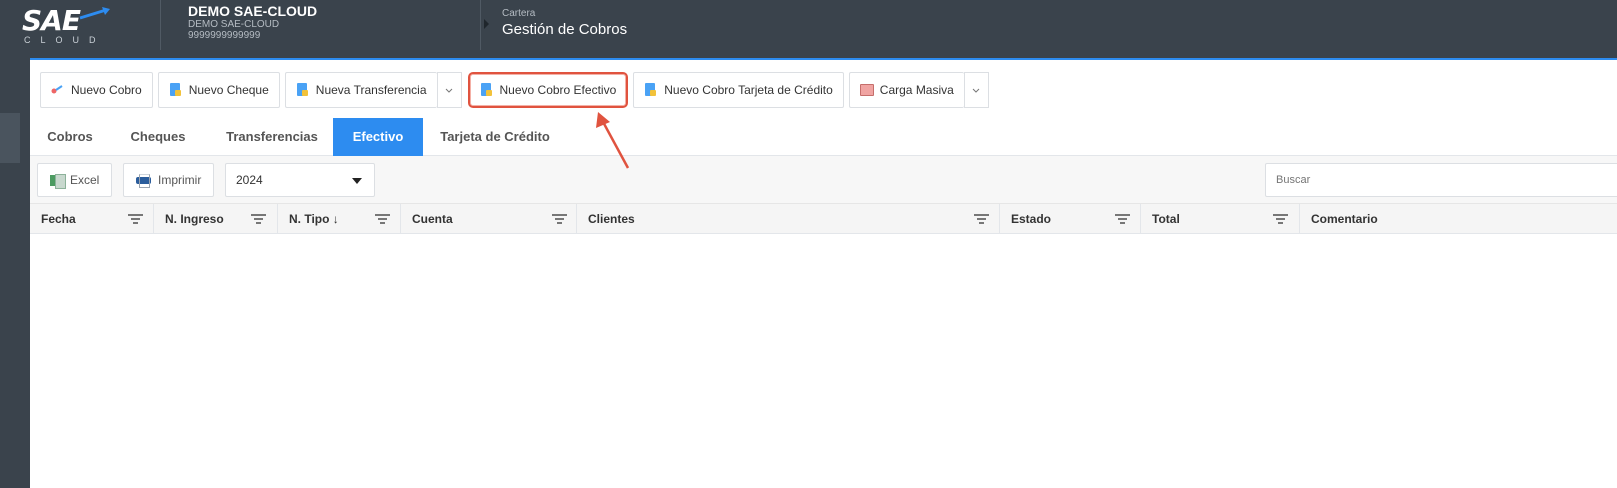 This screenshot has width=1617, height=488. What do you see at coordinates (106, 90) in the screenshot?
I see `nuevo-cobro-label: Nuevo Cobro` at bounding box center [106, 90].